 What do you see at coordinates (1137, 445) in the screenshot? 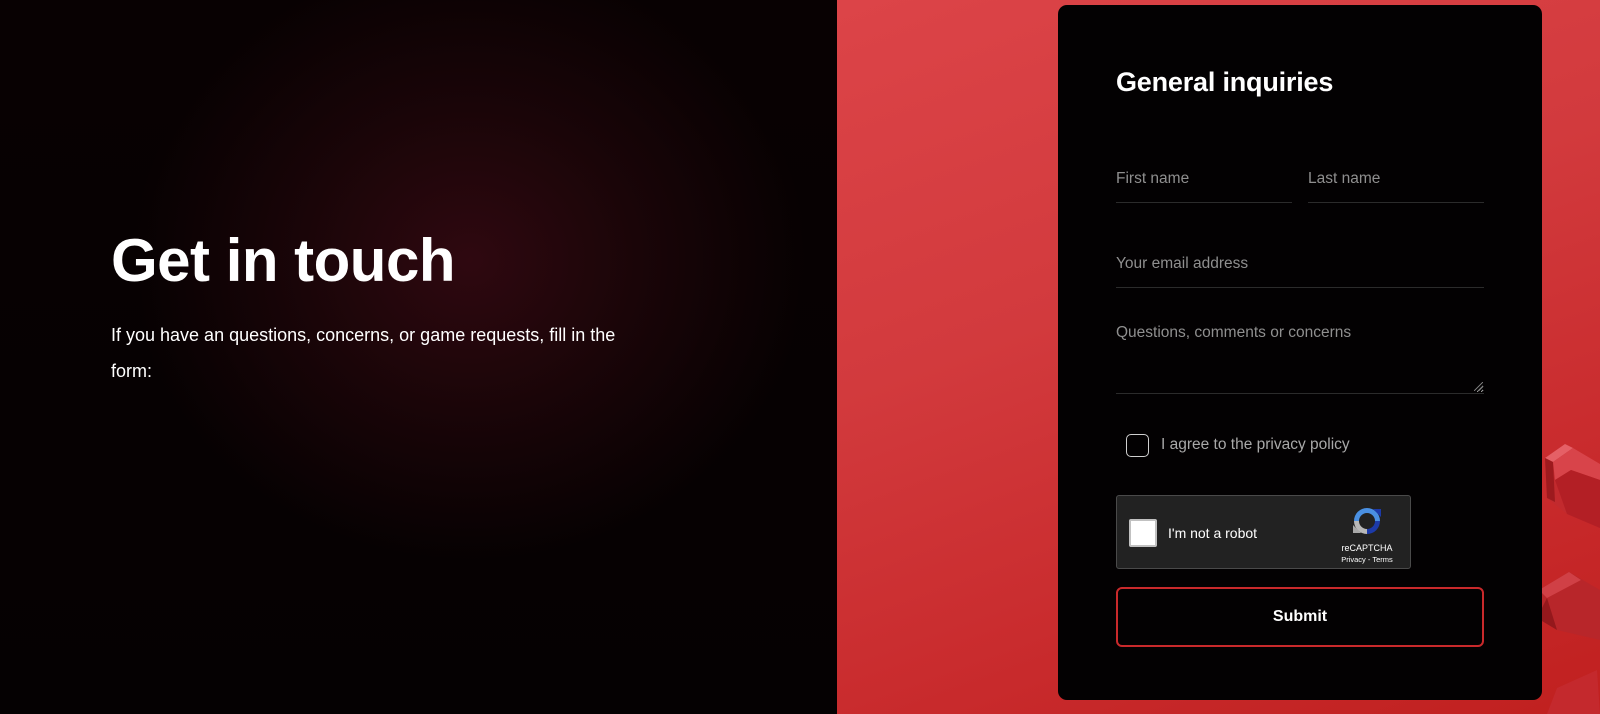
I see `privacy-checkbox` at bounding box center [1137, 445].